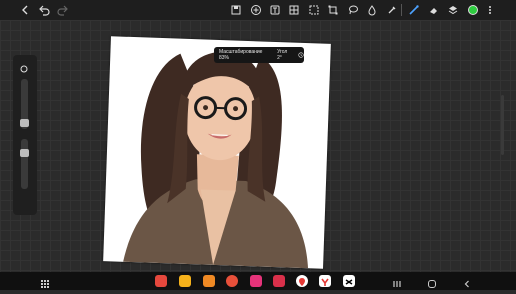 The width and height of the screenshot is (516, 294). Describe the element at coordinates (236, 10) in the screenshot. I see `save-icon` at that location.